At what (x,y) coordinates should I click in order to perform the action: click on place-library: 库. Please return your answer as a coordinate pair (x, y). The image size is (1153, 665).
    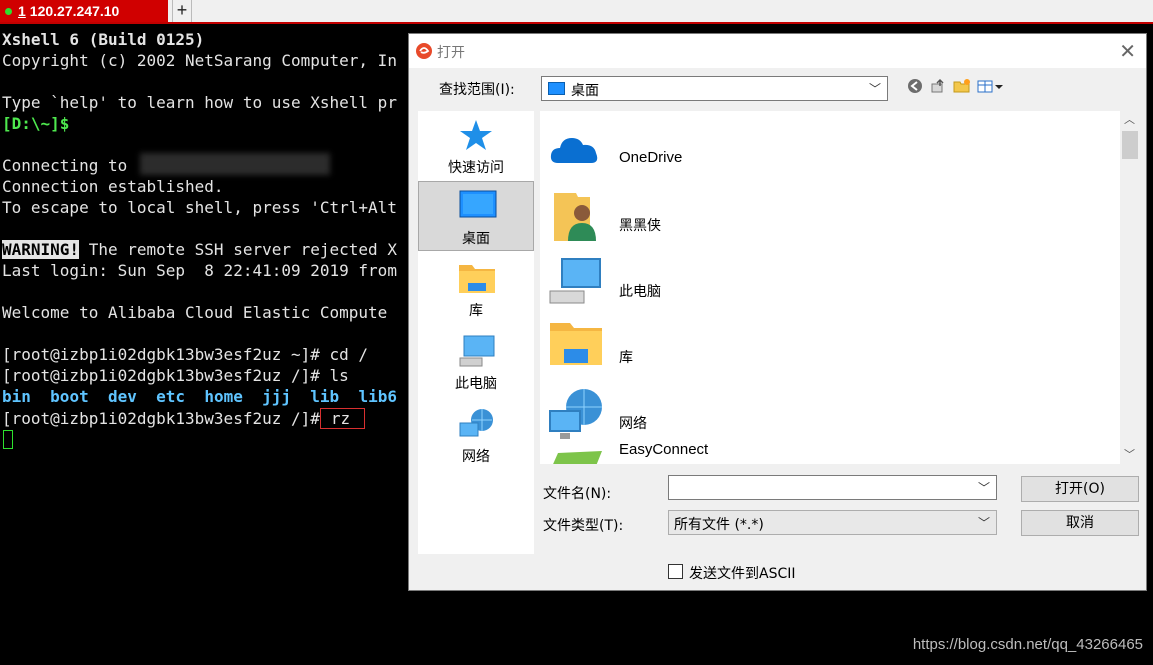
    Looking at the image, I should click on (476, 289).